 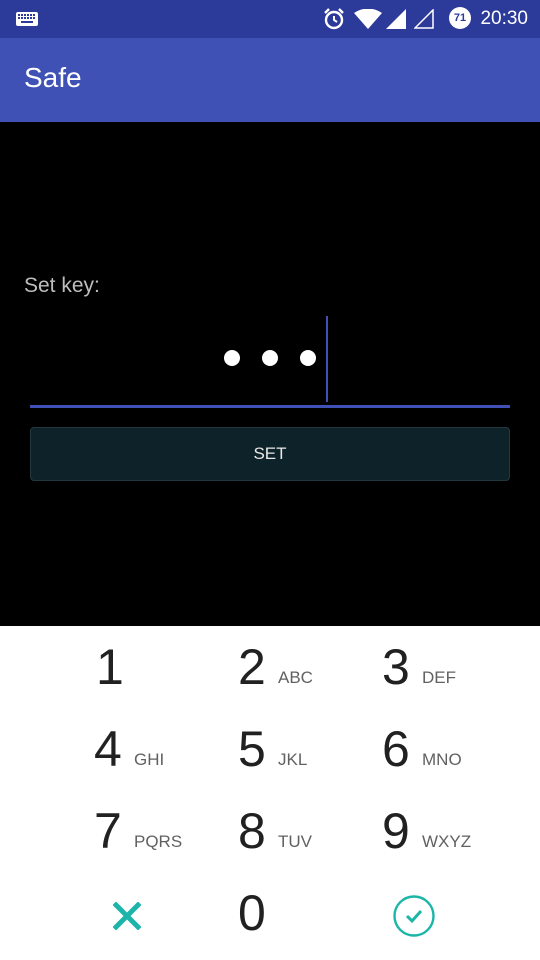 I want to click on battery-icon: 71, so click(x=460, y=18).